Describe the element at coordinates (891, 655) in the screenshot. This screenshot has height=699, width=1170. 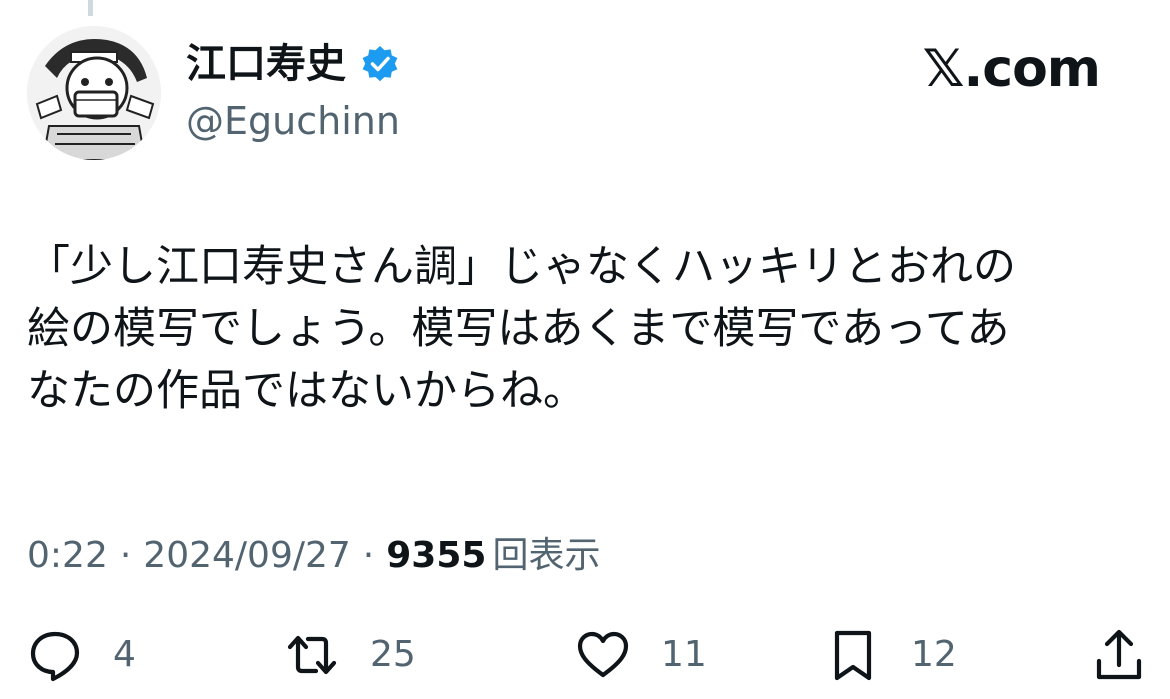
I see `bookmark-button: 12` at that location.